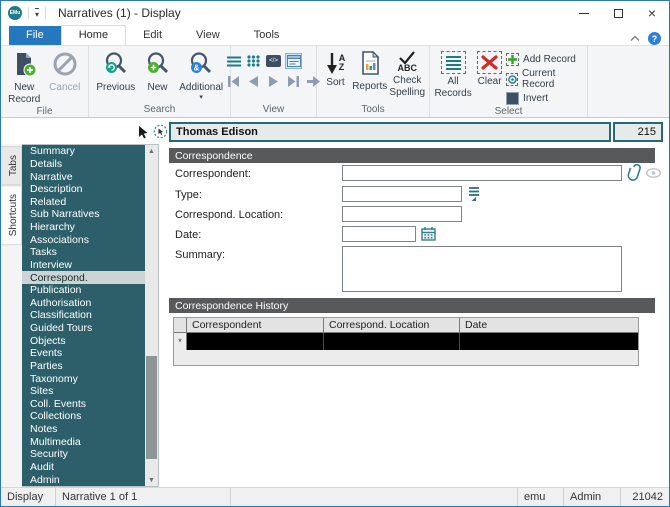 The image size is (670, 507). What do you see at coordinates (35, 35) in the screenshot?
I see `tab-file: File` at bounding box center [35, 35].